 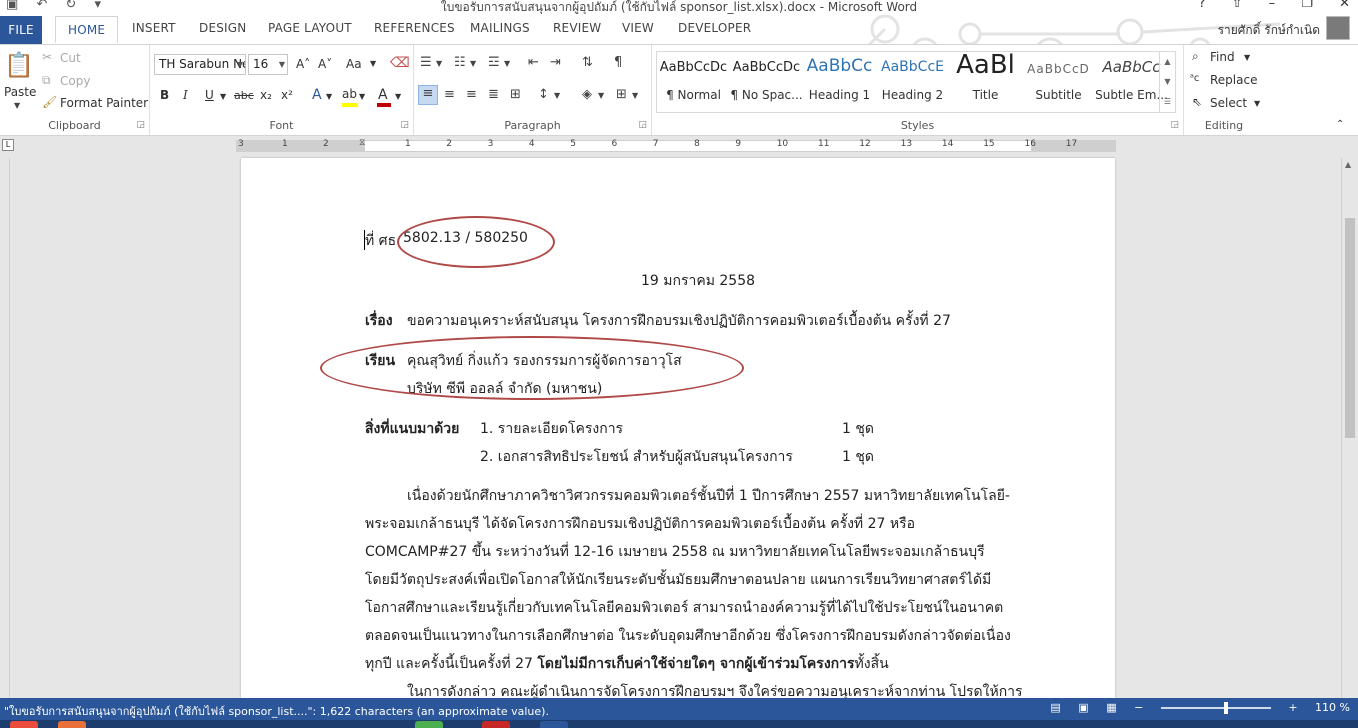 What do you see at coordinates (240, 64) in the screenshot?
I see `font-name-dropdown-icon: ▼` at bounding box center [240, 64].